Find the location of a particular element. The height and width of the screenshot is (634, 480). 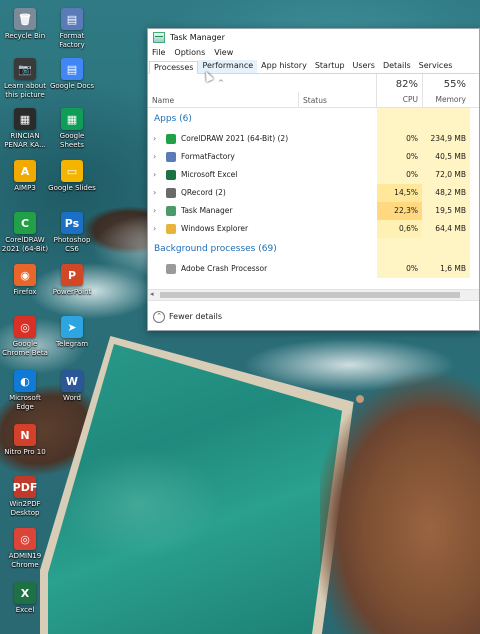

cpu-label: CPU is located at coordinates (410, 99).